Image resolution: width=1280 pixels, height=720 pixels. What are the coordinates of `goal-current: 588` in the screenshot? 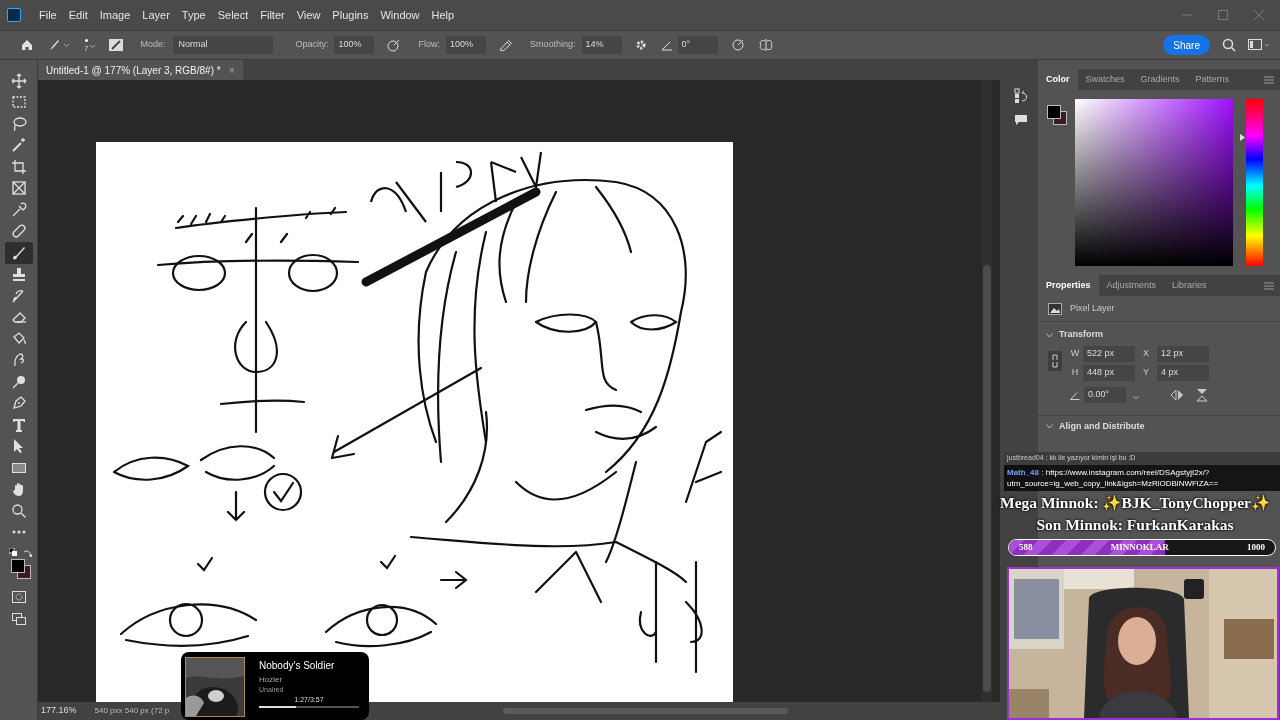 It's located at (1026, 547).